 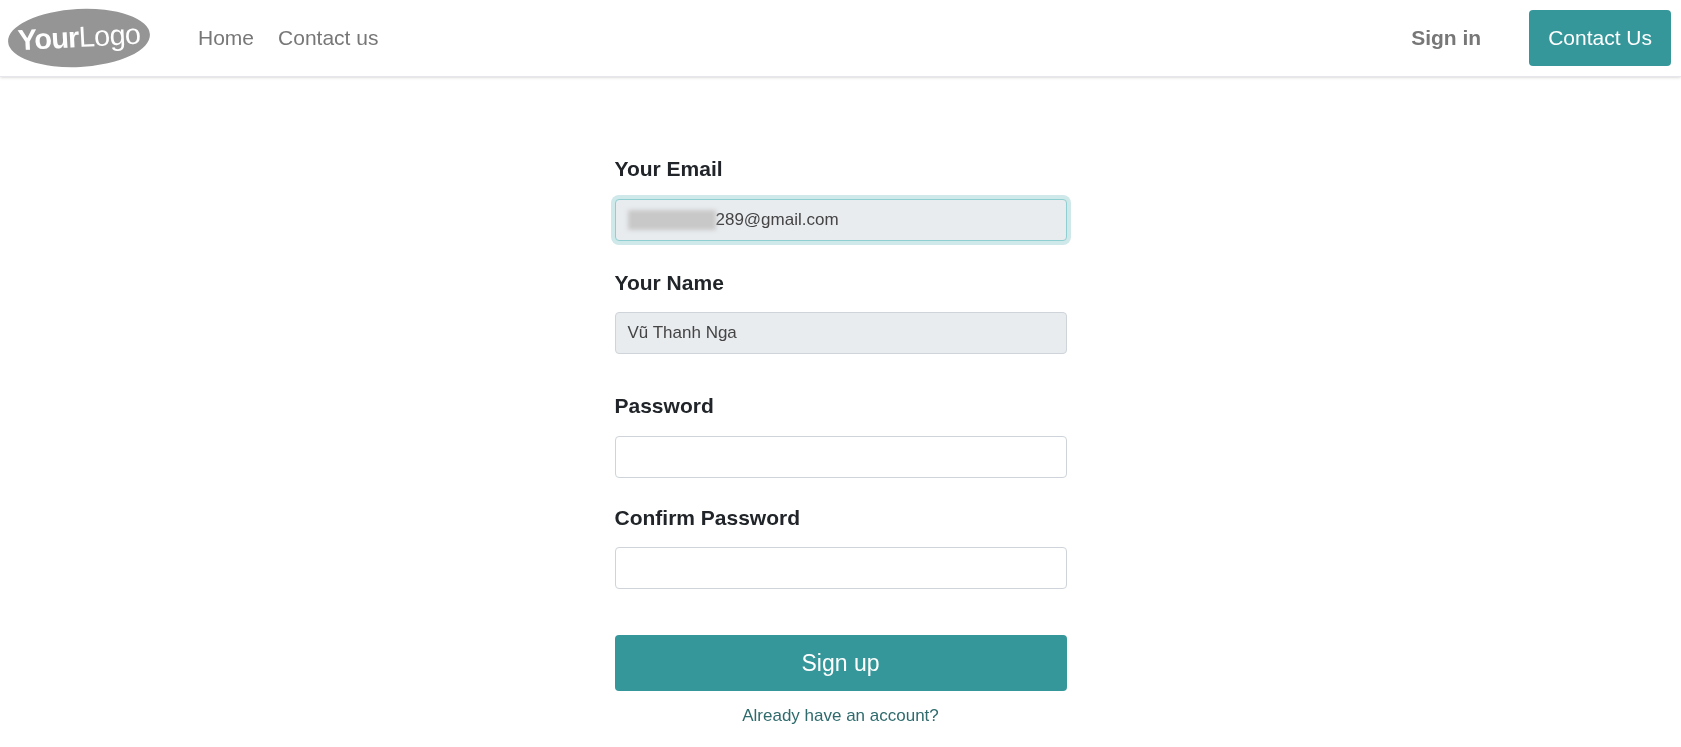 What do you see at coordinates (708, 517) in the screenshot?
I see `field-label: Confirm Password` at bounding box center [708, 517].